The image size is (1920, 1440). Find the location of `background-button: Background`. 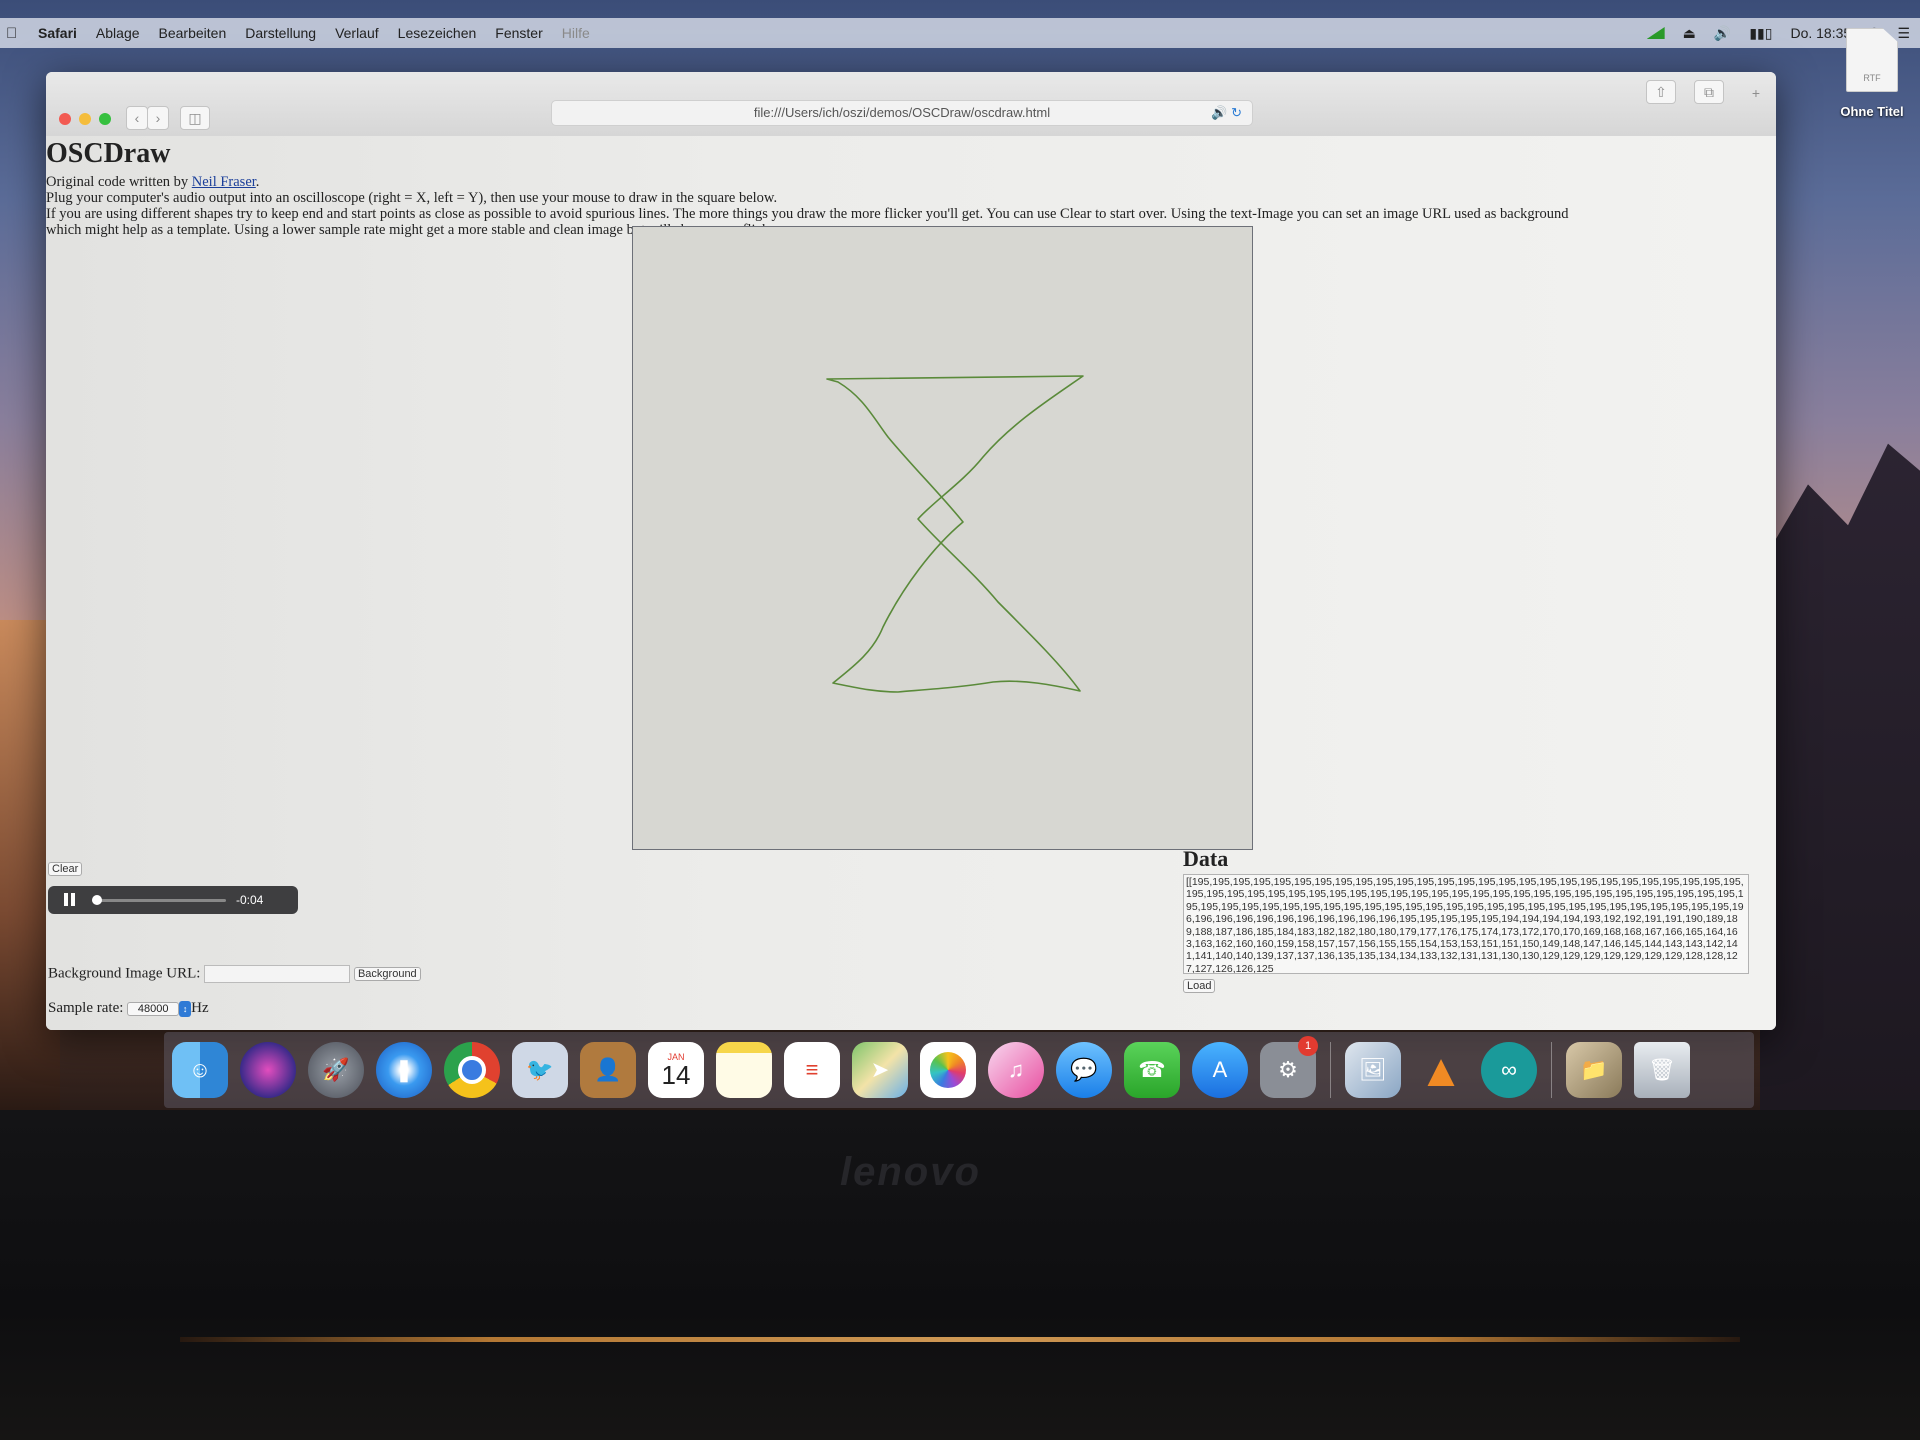

background-button: Background is located at coordinates (387, 974).